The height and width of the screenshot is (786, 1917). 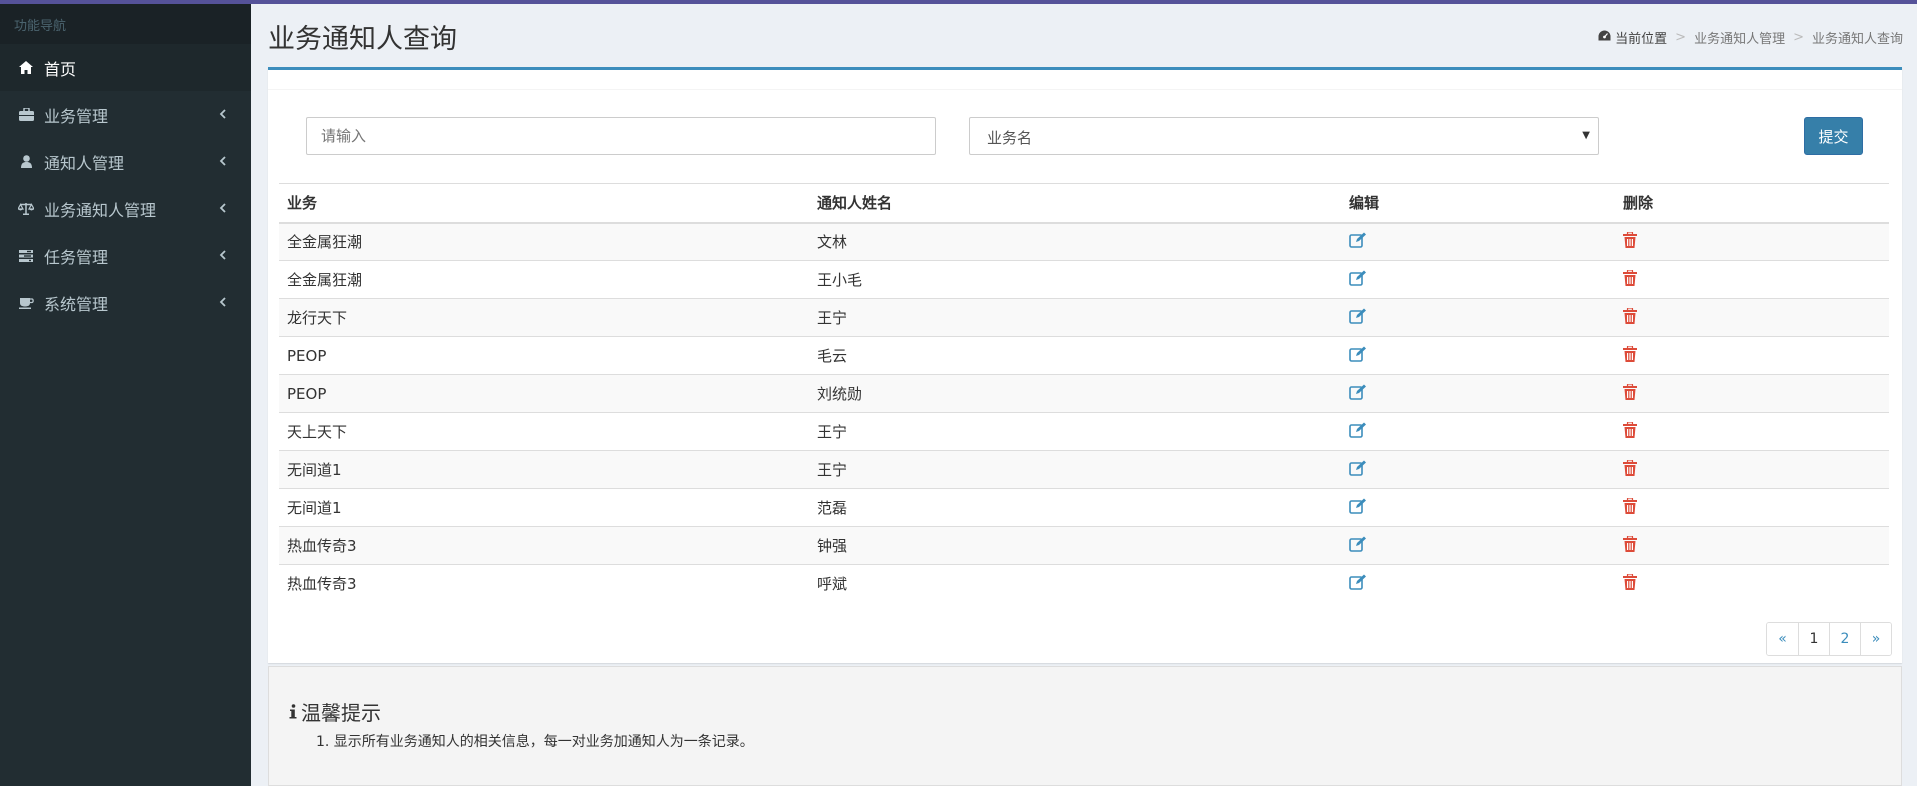 What do you see at coordinates (1084, 431) in the screenshot?
I see `table-row: 天上天下 王宁` at bounding box center [1084, 431].